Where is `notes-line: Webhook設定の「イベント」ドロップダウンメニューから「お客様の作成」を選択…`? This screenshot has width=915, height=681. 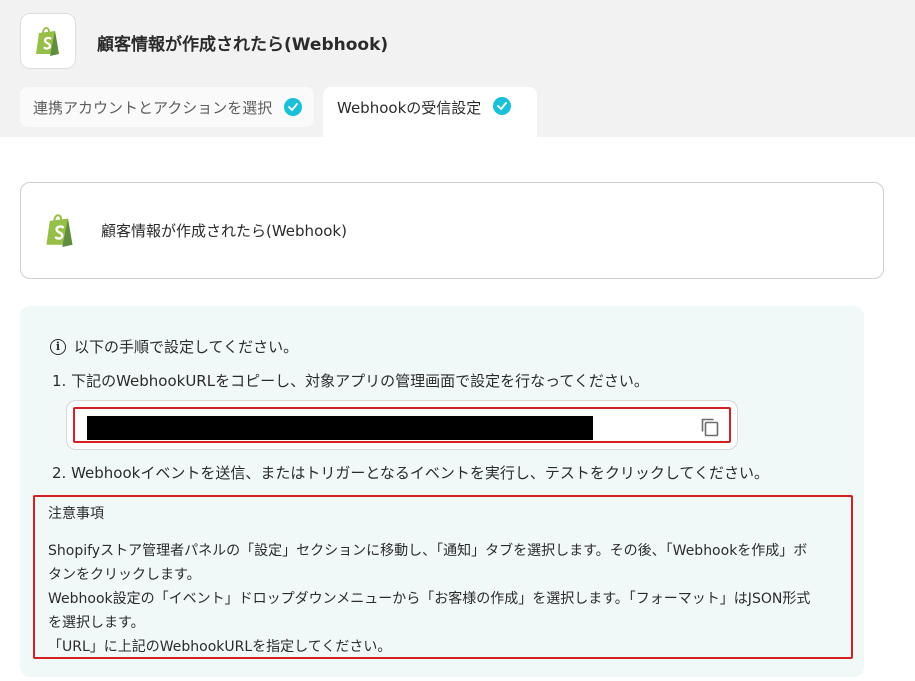
notes-line: Webhook設定の「イベント」ドロップダウンメニューから「お客様の作成」を選択… is located at coordinates (429, 599).